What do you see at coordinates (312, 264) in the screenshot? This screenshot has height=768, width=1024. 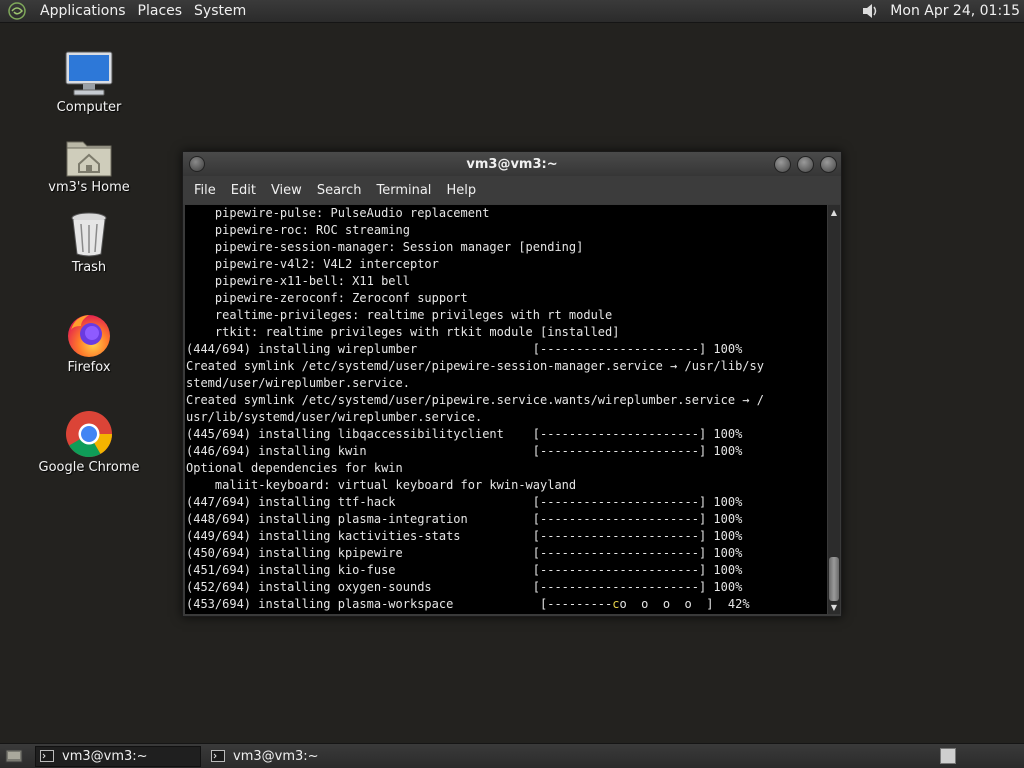 I see `terminal-line: pipewire-v4l2: V4L2 interceptor` at bounding box center [312, 264].